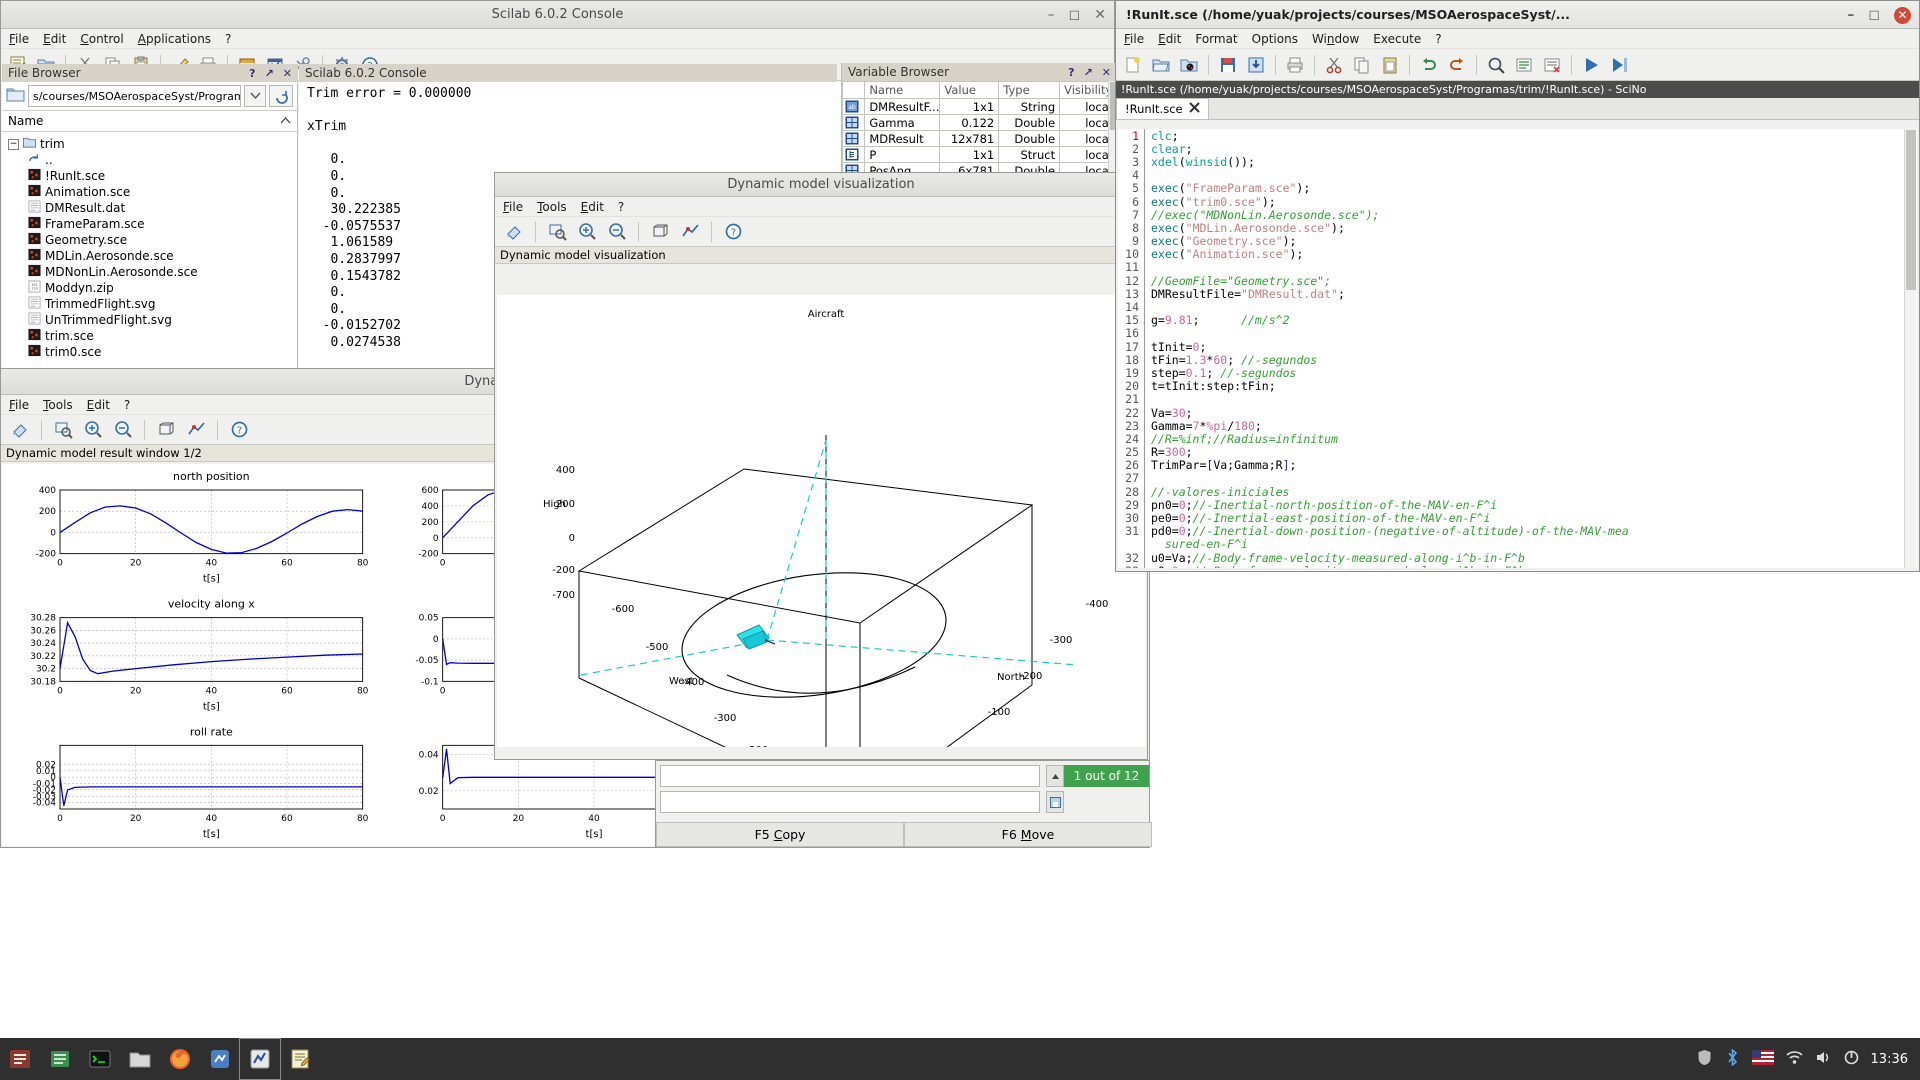 This screenshot has width=1920, height=1080. Describe the element at coordinates (1808, 1058) in the screenshot. I see `system-tray: 13:36` at that location.